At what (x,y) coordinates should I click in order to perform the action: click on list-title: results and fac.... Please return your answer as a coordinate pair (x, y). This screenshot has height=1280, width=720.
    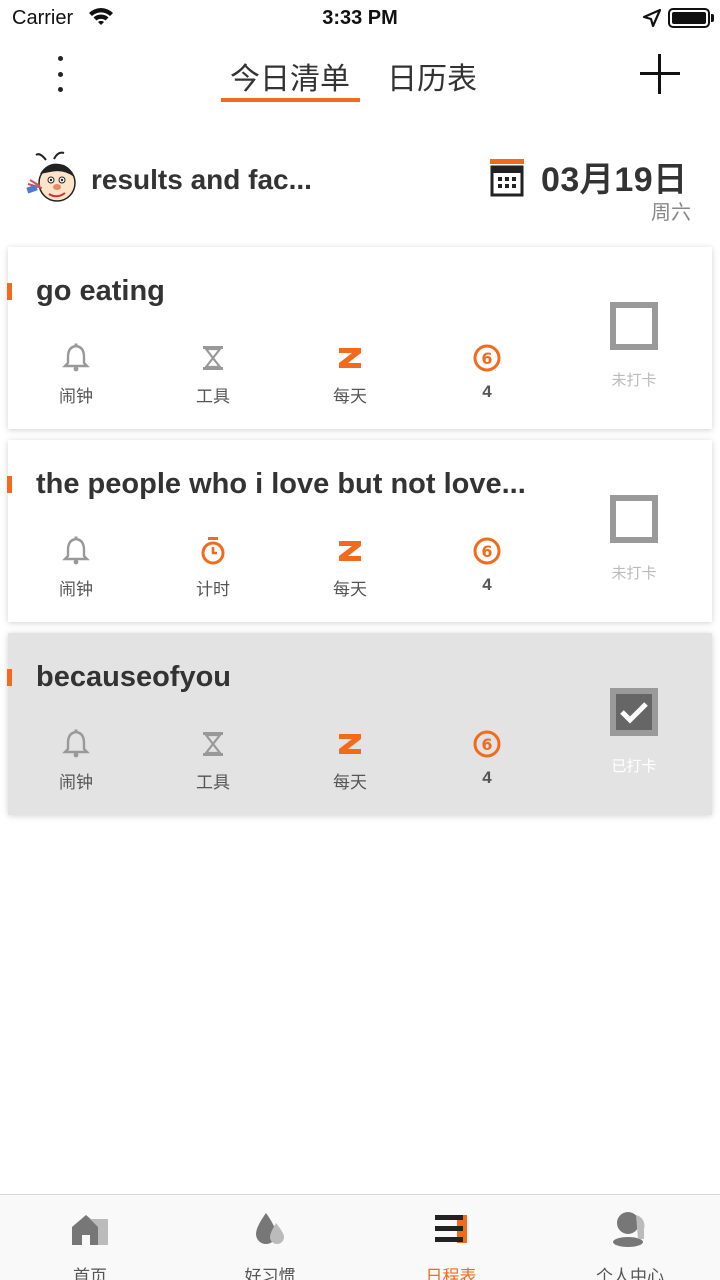
    Looking at the image, I should click on (201, 180).